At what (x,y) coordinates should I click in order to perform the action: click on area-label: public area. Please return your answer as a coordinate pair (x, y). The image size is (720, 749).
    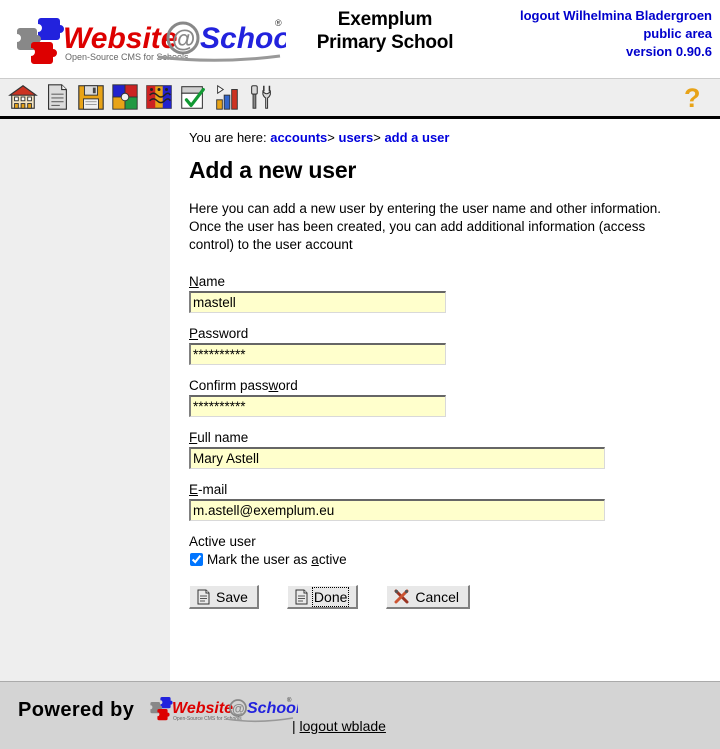
    Looking at the image, I should click on (677, 33).